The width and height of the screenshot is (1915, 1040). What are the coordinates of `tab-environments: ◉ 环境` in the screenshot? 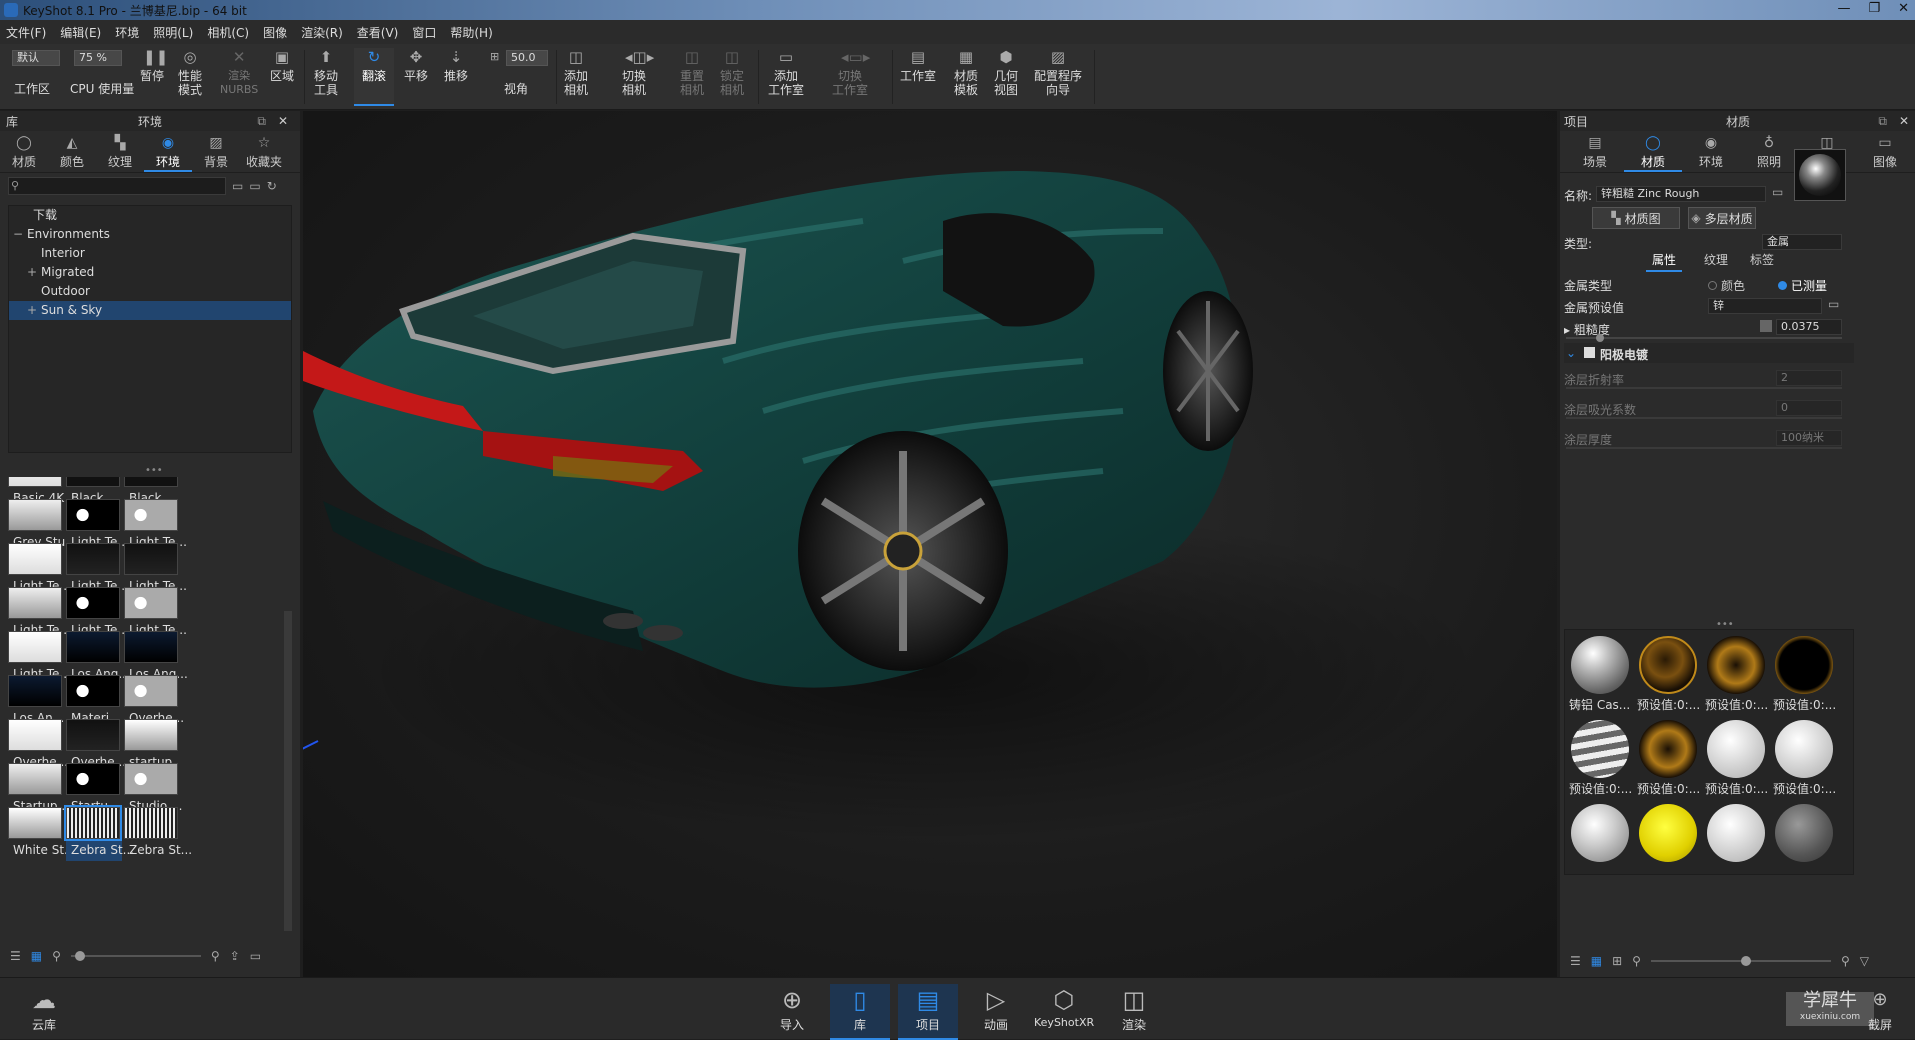 It's located at (168, 151).